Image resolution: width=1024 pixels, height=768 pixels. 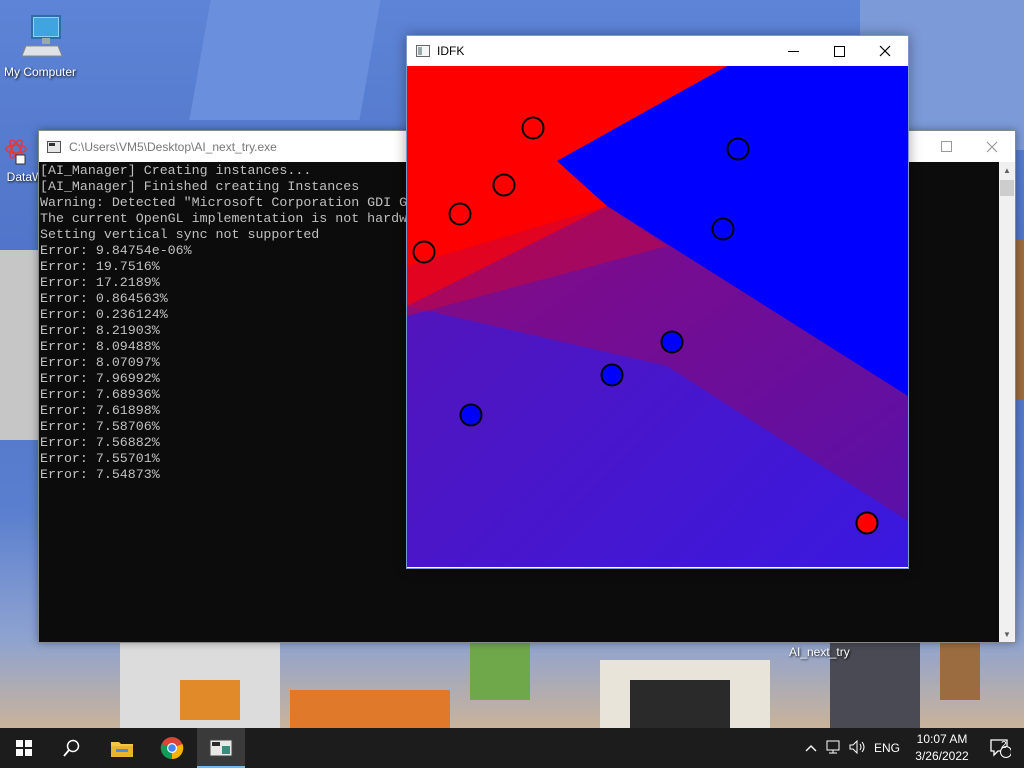 I want to click on console-close-button, so click(x=992, y=146).